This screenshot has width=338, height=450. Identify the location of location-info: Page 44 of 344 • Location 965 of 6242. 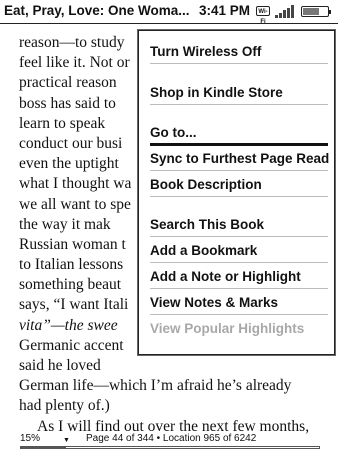
(171, 438).